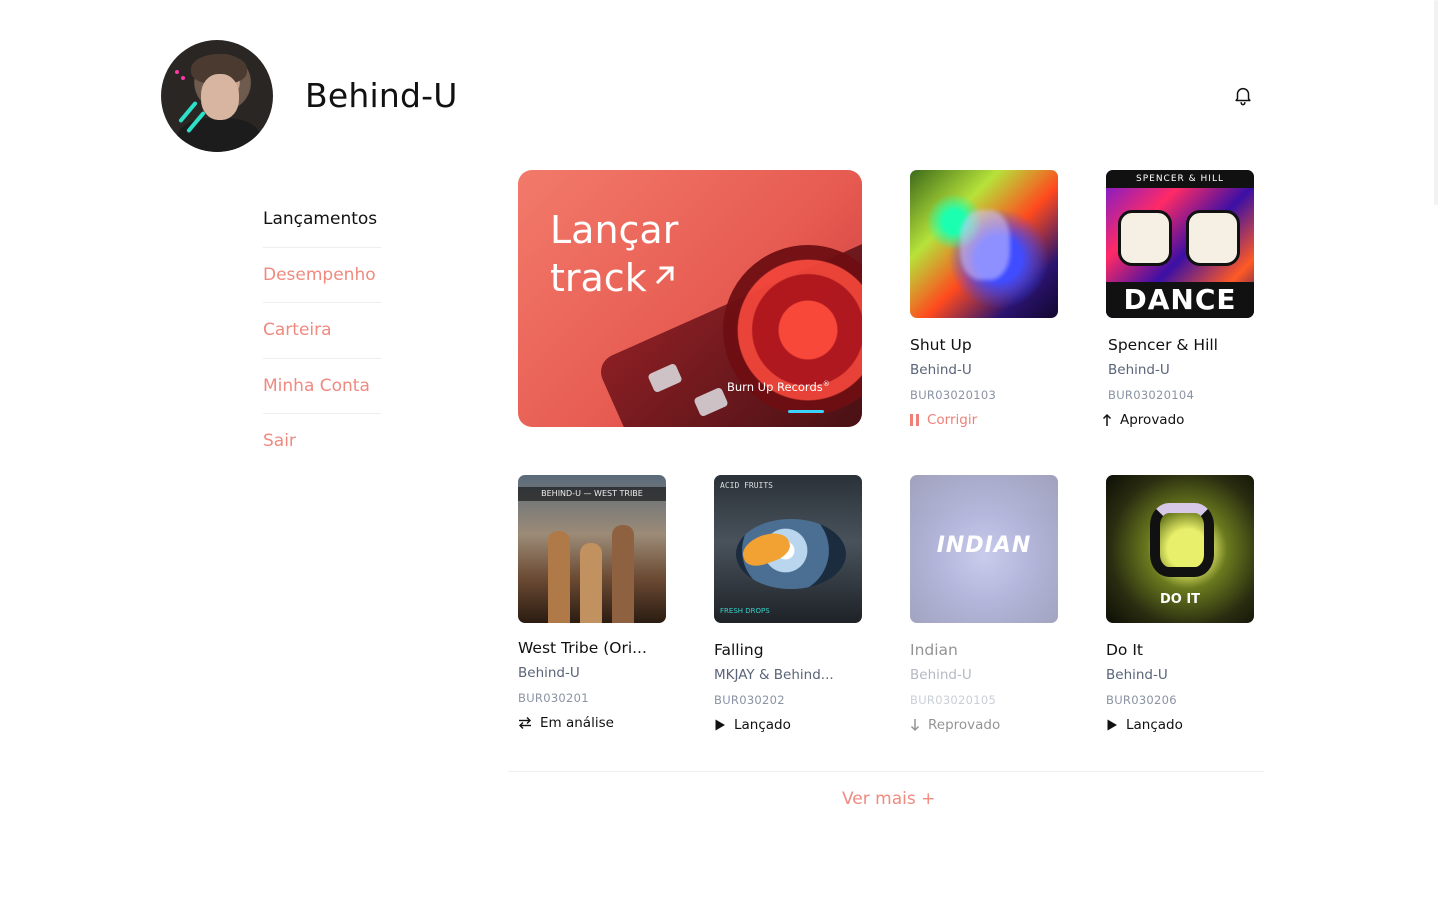 The width and height of the screenshot is (1440, 900). What do you see at coordinates (592, 723) in the screenshot?
I see `status-badge: Em análise` at bounding box center [592, 723].